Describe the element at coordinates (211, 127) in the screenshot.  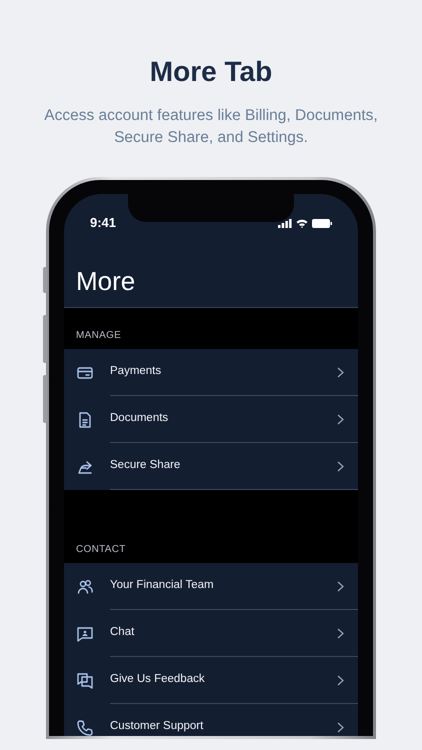
I see `page-subtitle: Access account features like Billing, Documents, Secure Share, and Settings.` at that location.